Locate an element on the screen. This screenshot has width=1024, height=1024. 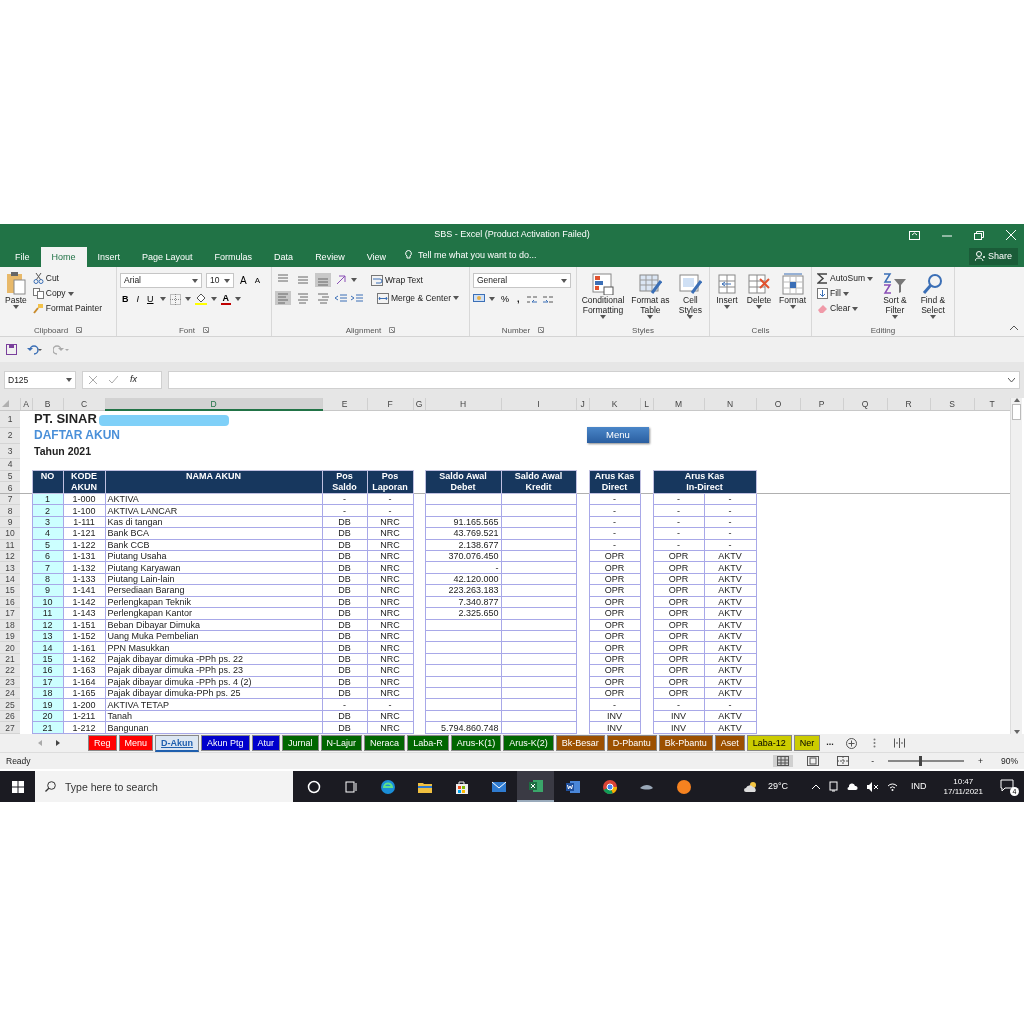
sheet-tab: Atur is located at coordinates (266, 743).